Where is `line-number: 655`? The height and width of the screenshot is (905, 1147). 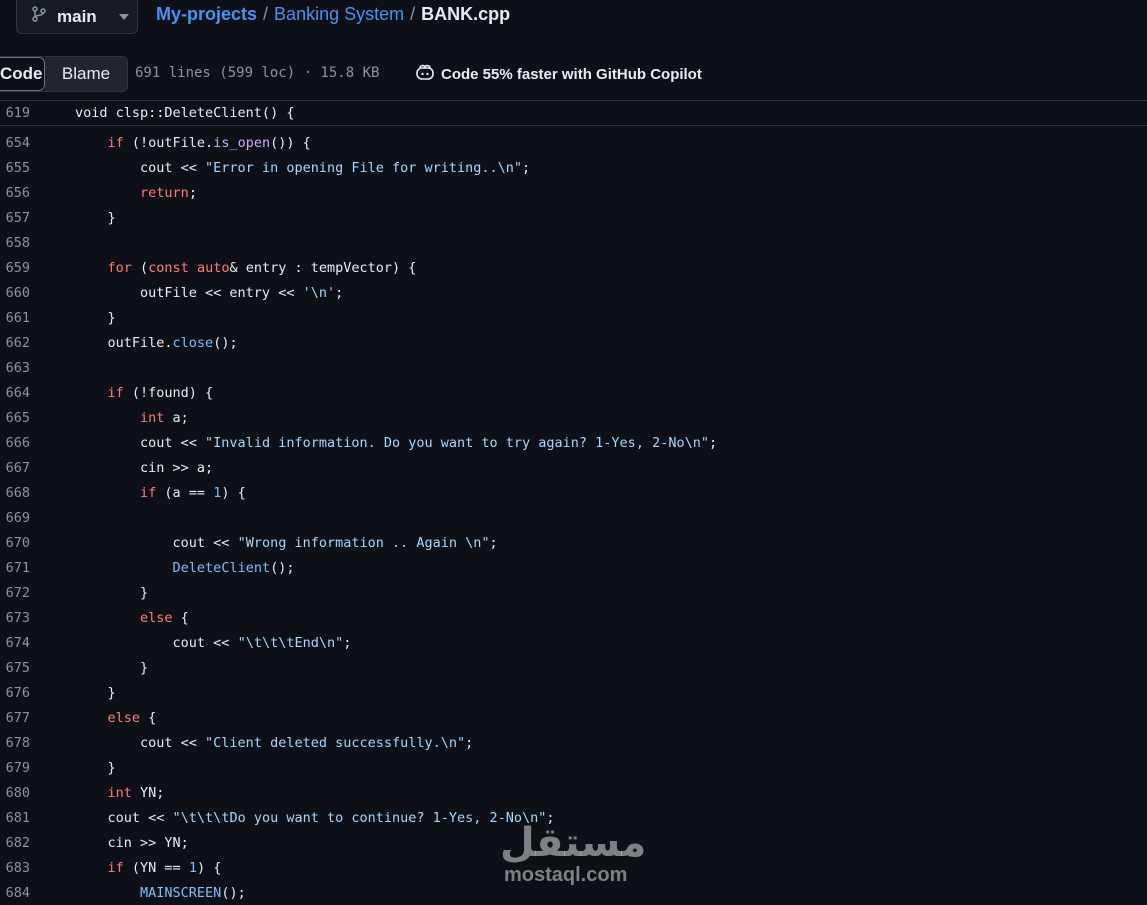
line-number: 655 is located at coordinates (15, 168).